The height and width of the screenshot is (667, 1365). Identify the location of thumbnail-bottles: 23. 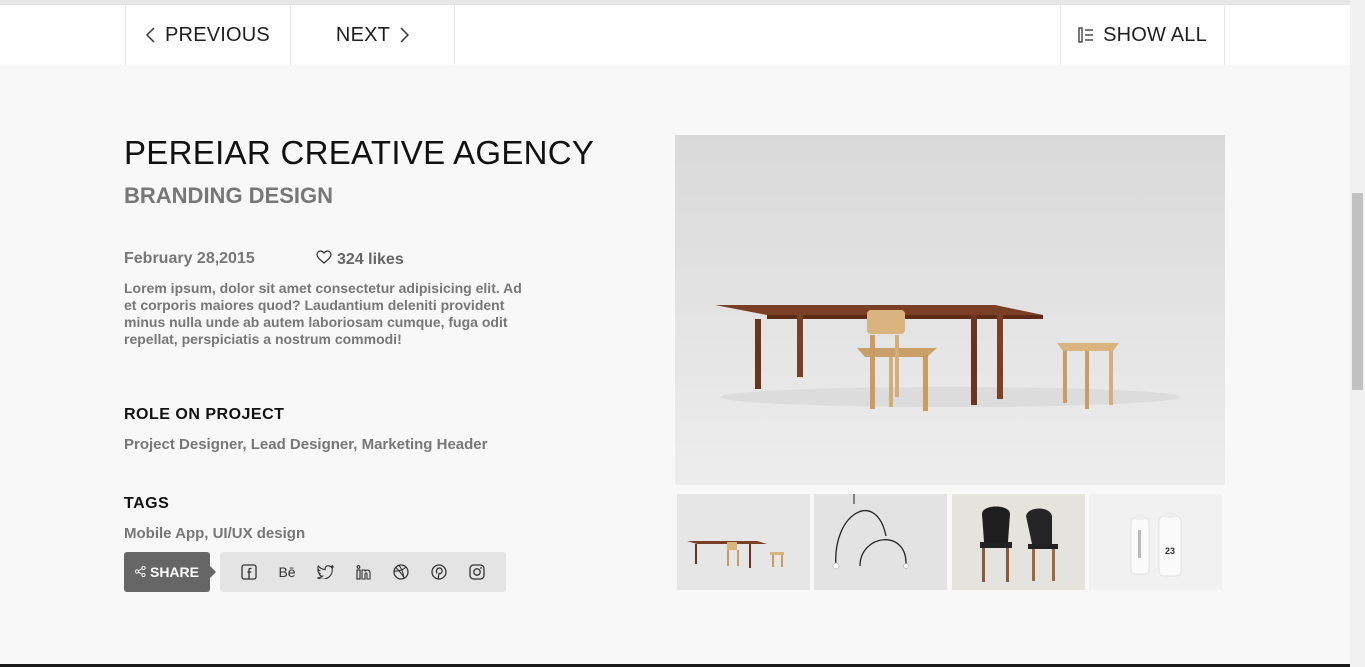
(1155, 542).